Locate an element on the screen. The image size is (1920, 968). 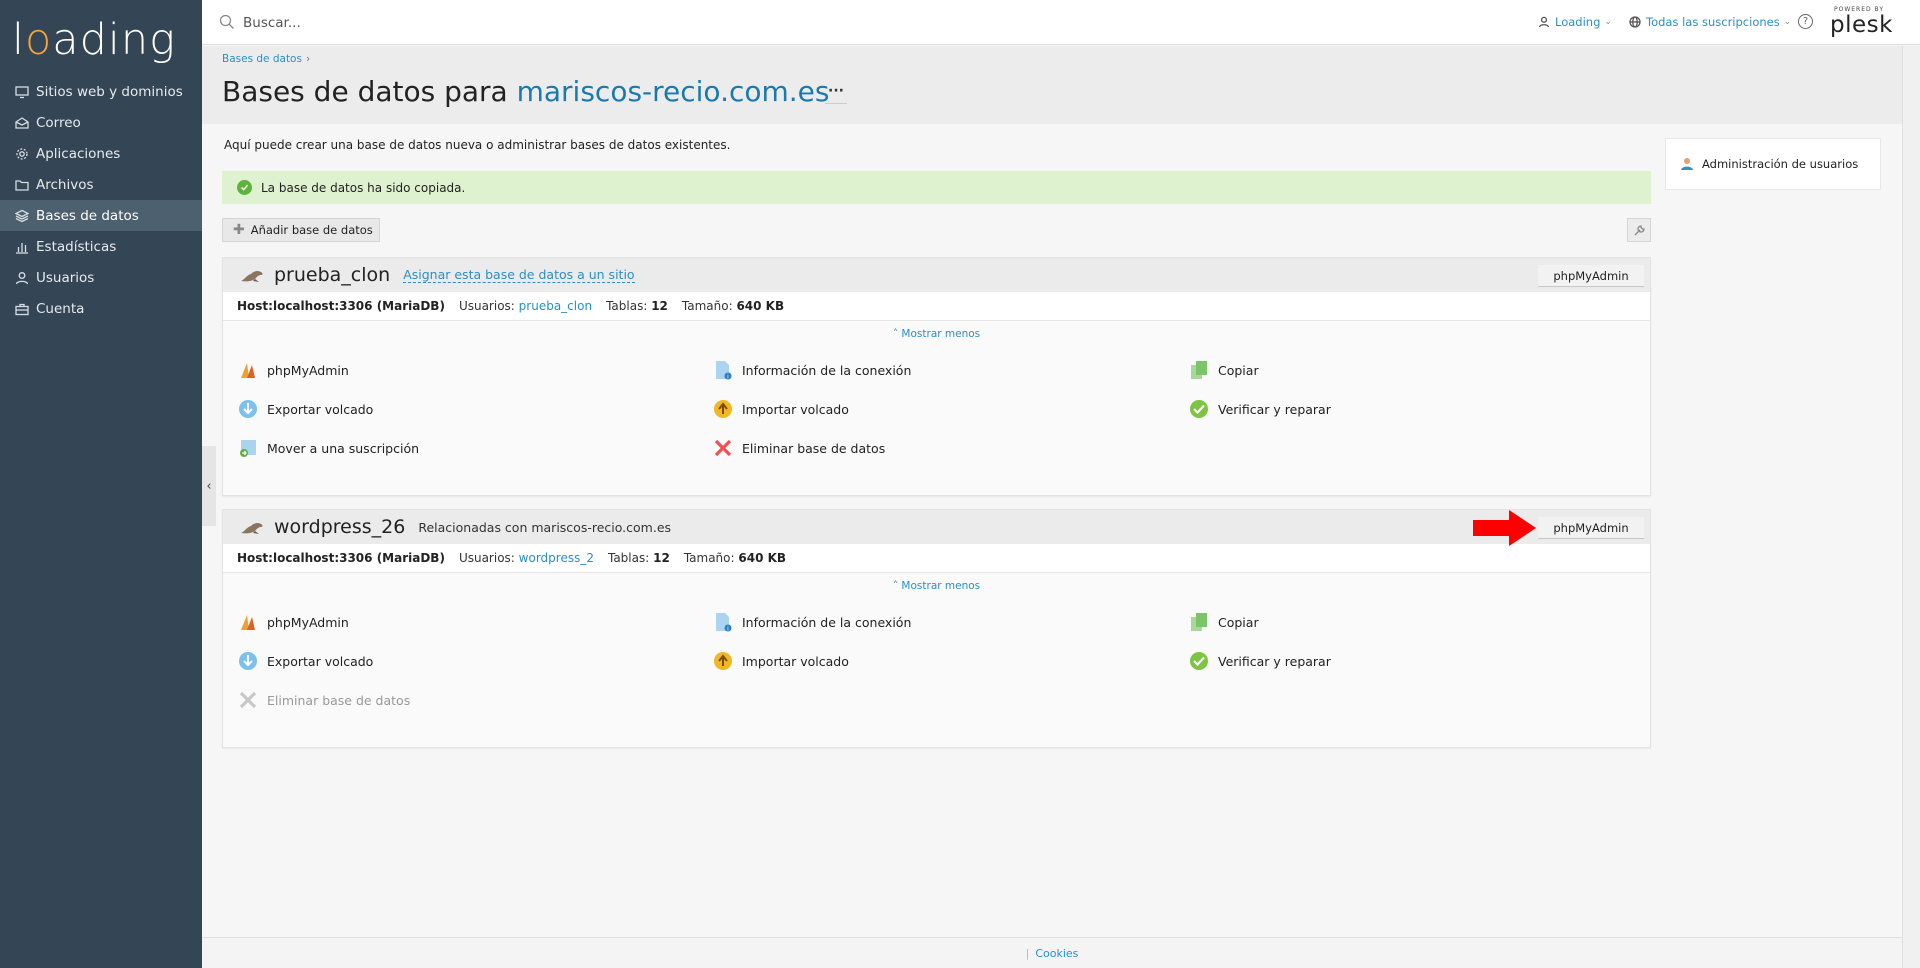
sidebar-item-label: Estadísticas is located at coordinates (76, 246).